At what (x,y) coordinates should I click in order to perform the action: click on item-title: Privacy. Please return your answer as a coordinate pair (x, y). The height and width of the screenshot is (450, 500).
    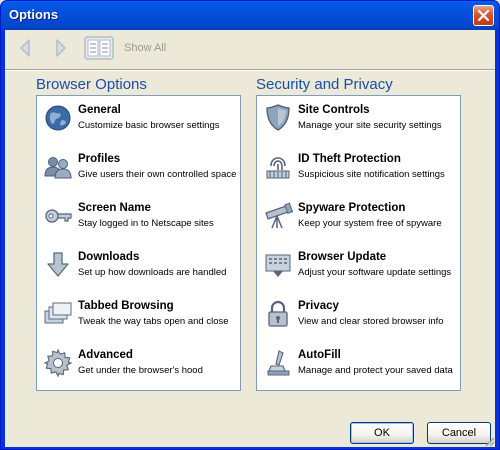
    Looking at the image, I should click on (318, 306).